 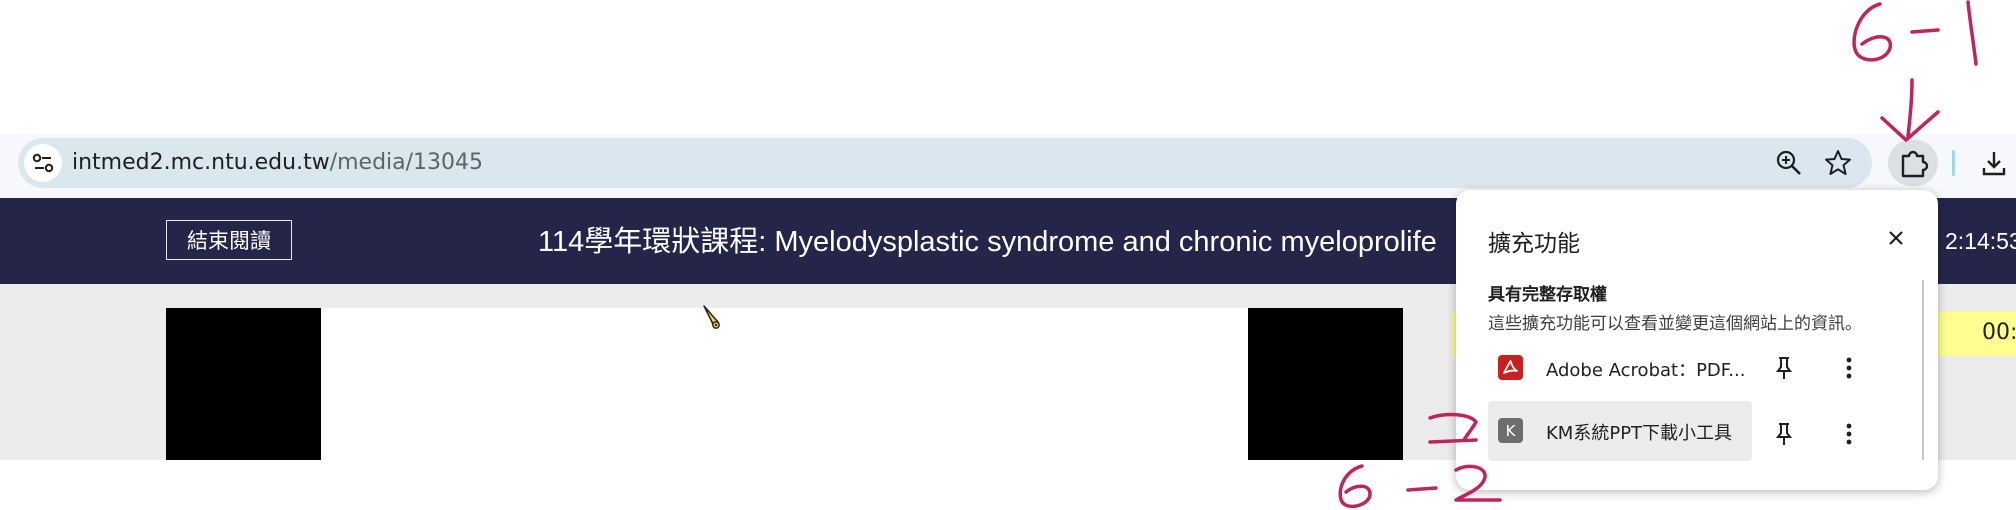 I want to click on extension-item-km-ppt: K KM系統PPT下載小工具, so click(x=1620, y=431).